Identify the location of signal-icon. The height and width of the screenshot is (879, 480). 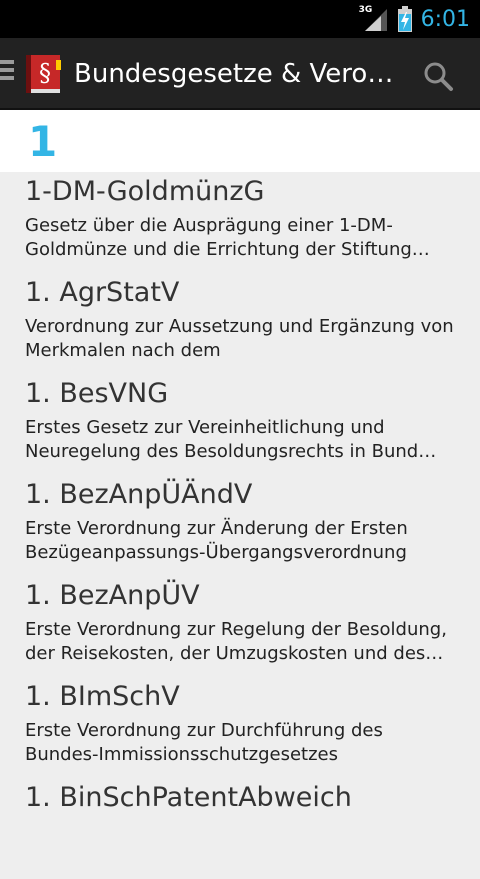
(375, 20).